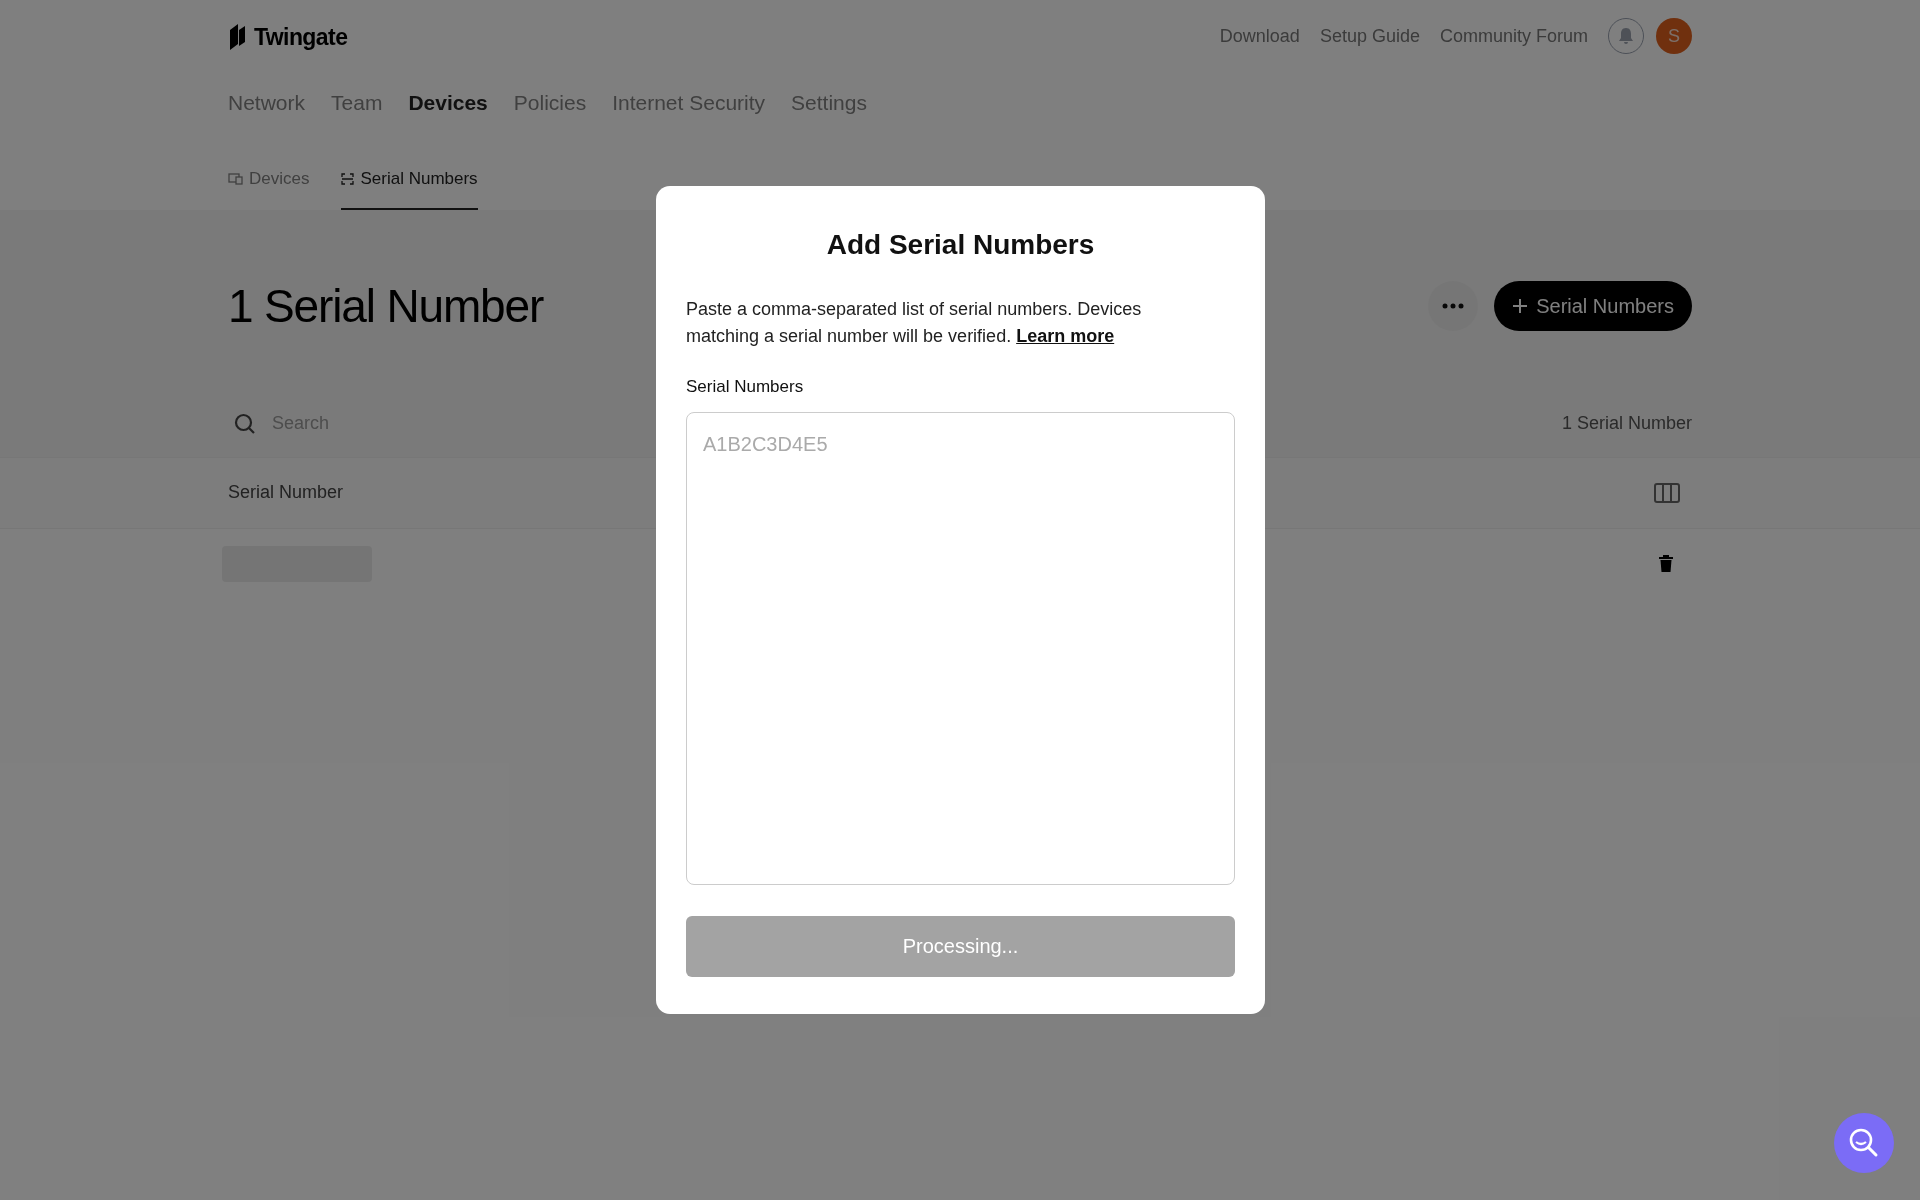 The image size is (1920, 1200). I want to click on serial-numbers-field: A1B2C3D4E5, so click(960, 648).